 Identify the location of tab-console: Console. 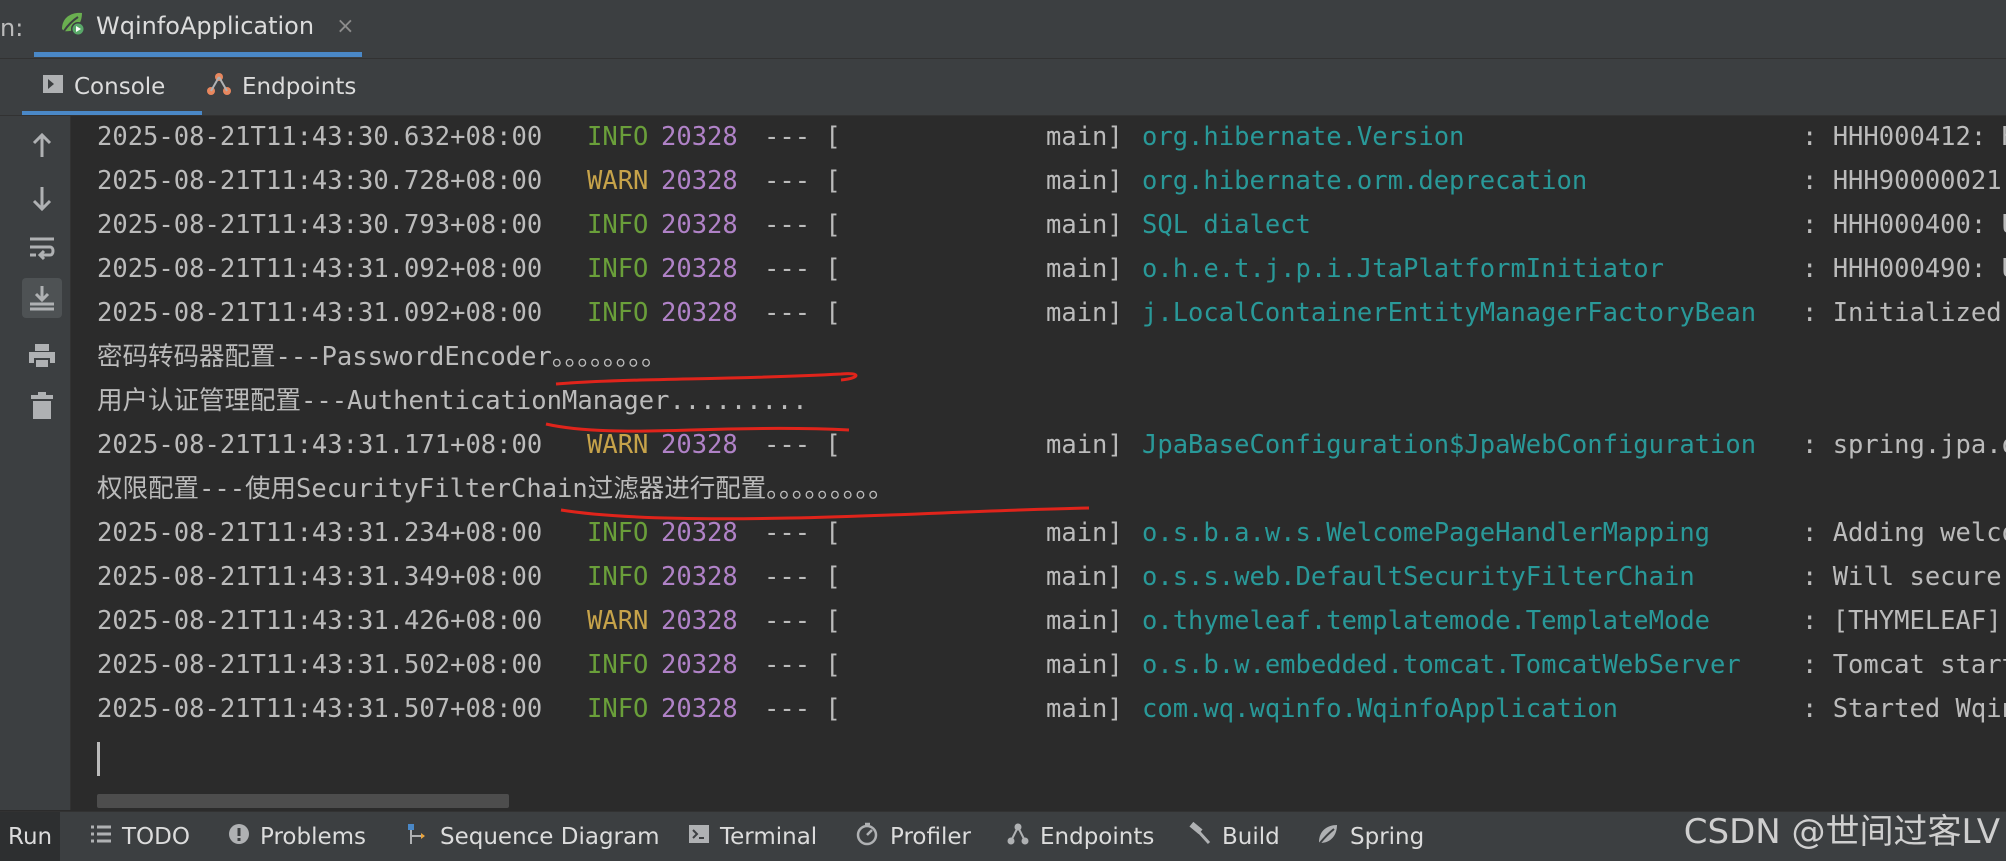
(112, 87).